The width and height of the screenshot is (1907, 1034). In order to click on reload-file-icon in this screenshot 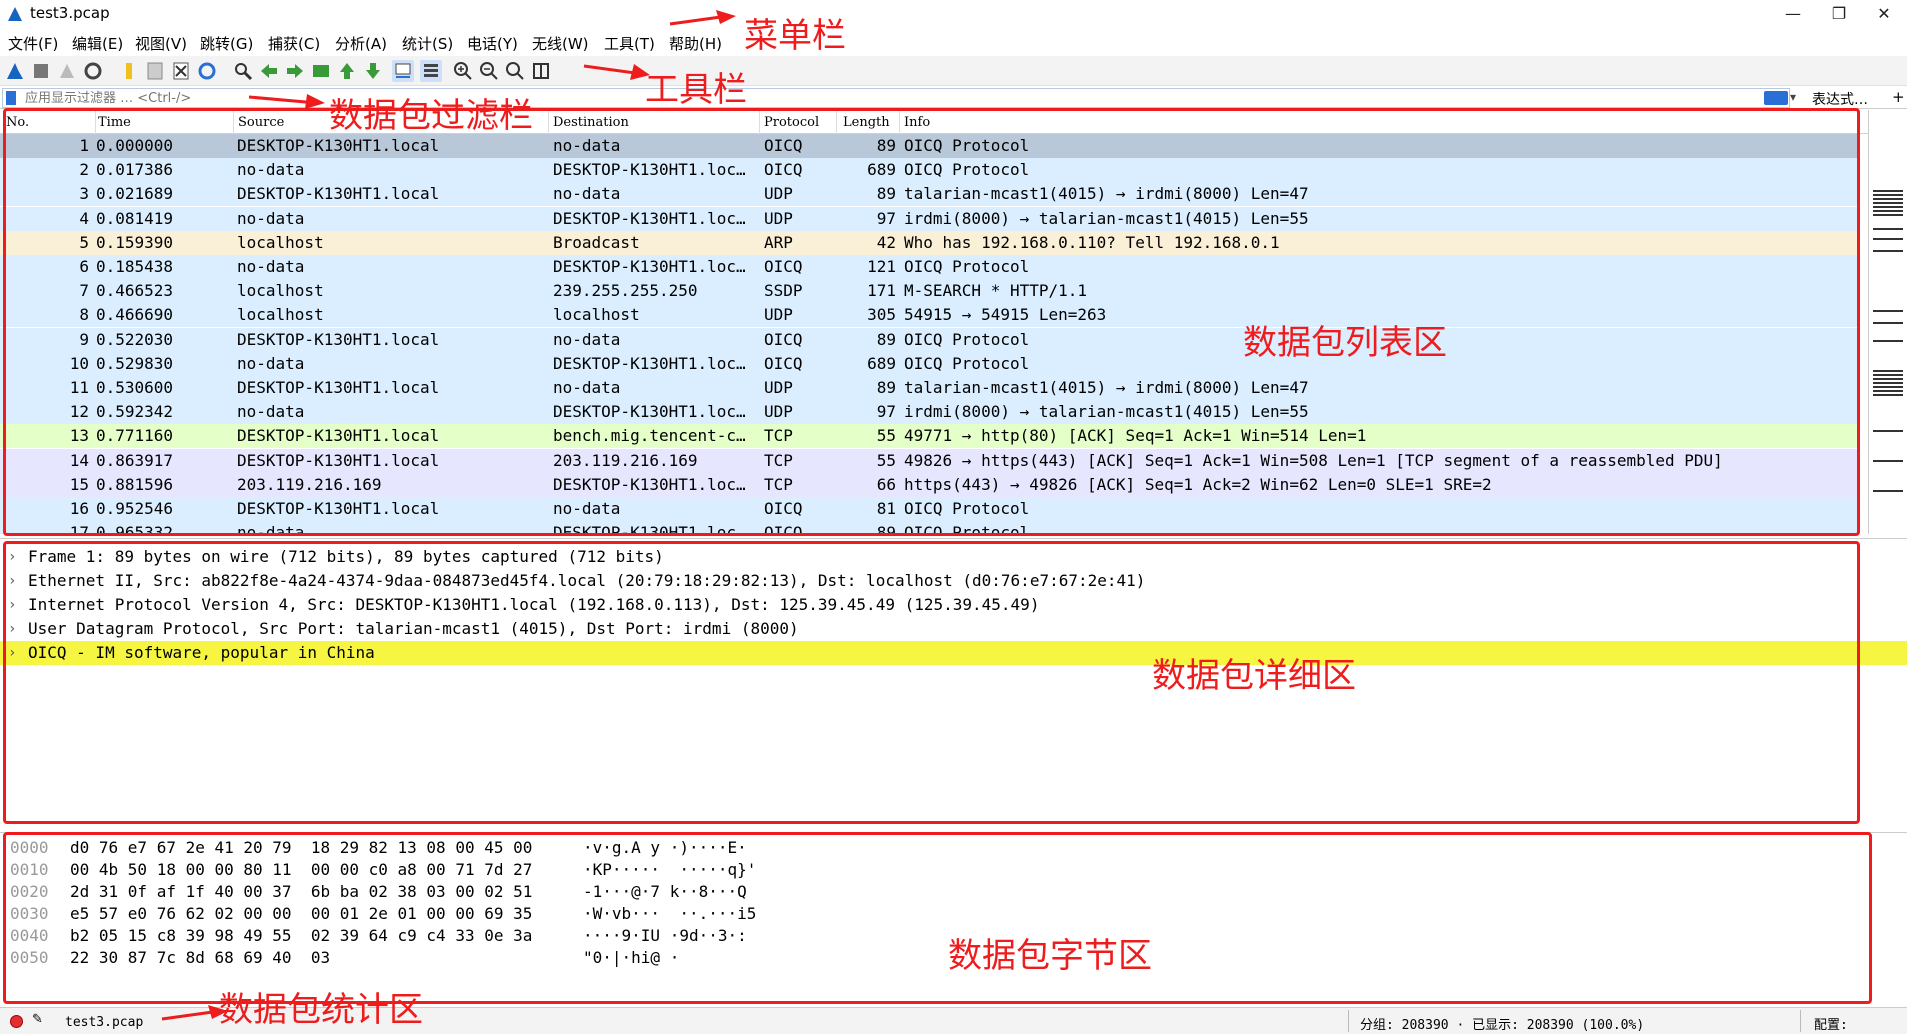, I will do `click(207, 71)`.